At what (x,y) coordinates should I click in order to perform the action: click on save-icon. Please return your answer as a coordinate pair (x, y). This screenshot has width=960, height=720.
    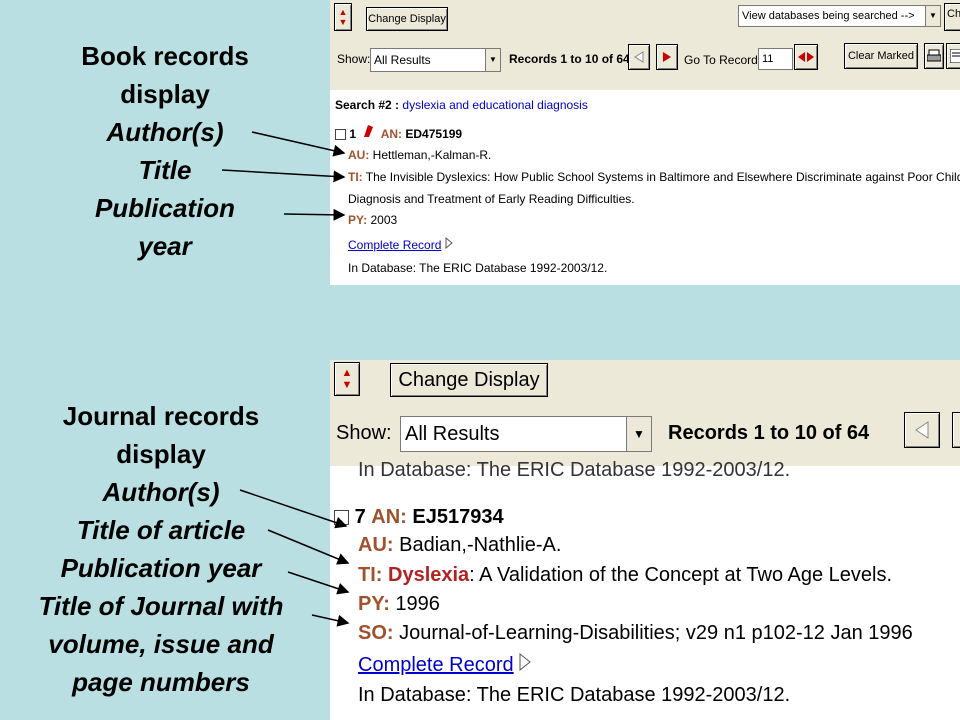
    Looking at the image, I should click on (953, 56).